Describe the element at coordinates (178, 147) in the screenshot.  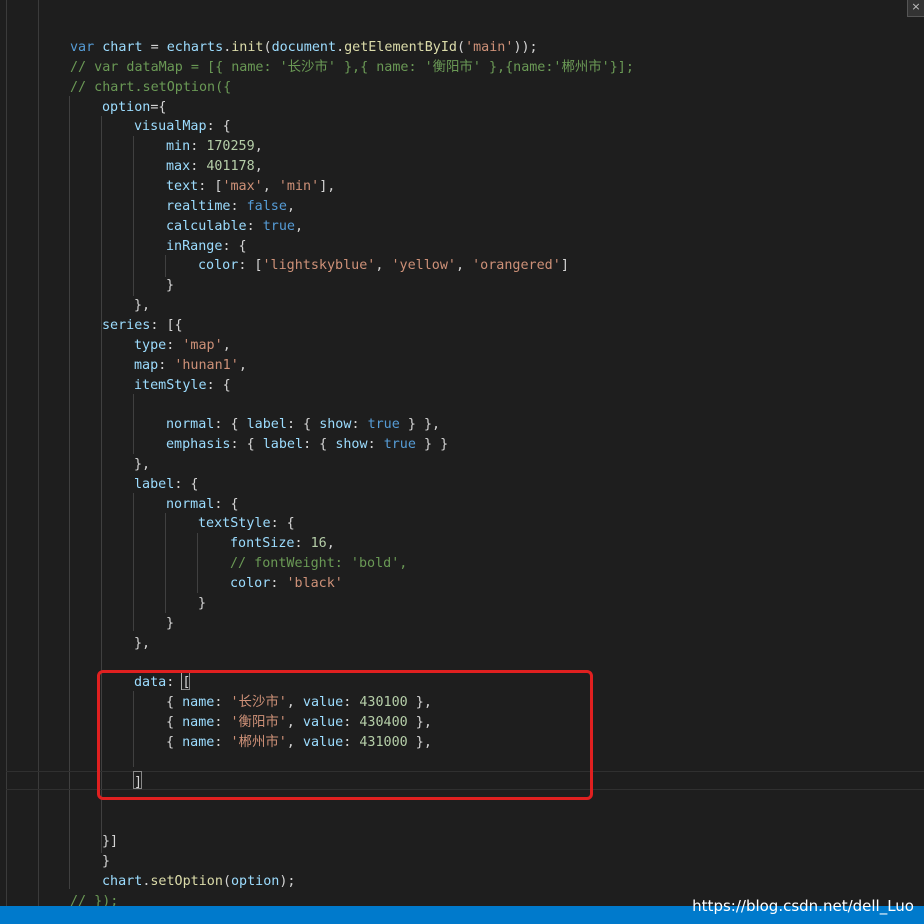
I see `code-token: min` at that location.